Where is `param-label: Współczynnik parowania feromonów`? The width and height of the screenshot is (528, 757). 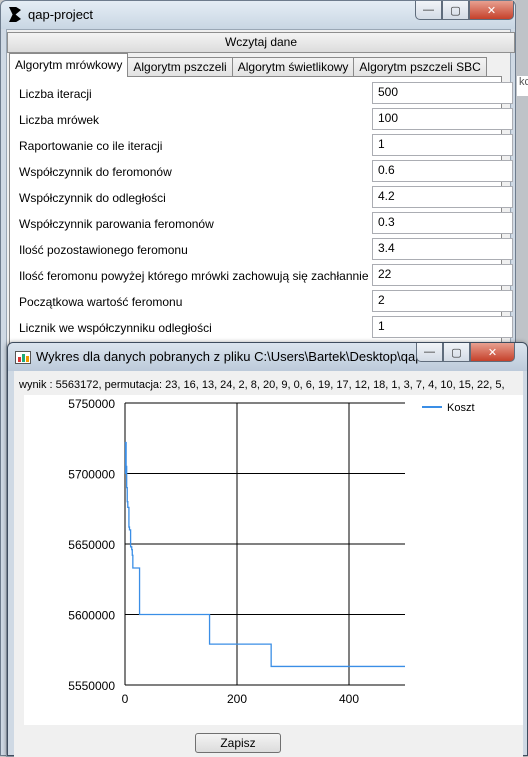
param-label: Współczynnik parowania feromonów is located at coordinates (116, 224).